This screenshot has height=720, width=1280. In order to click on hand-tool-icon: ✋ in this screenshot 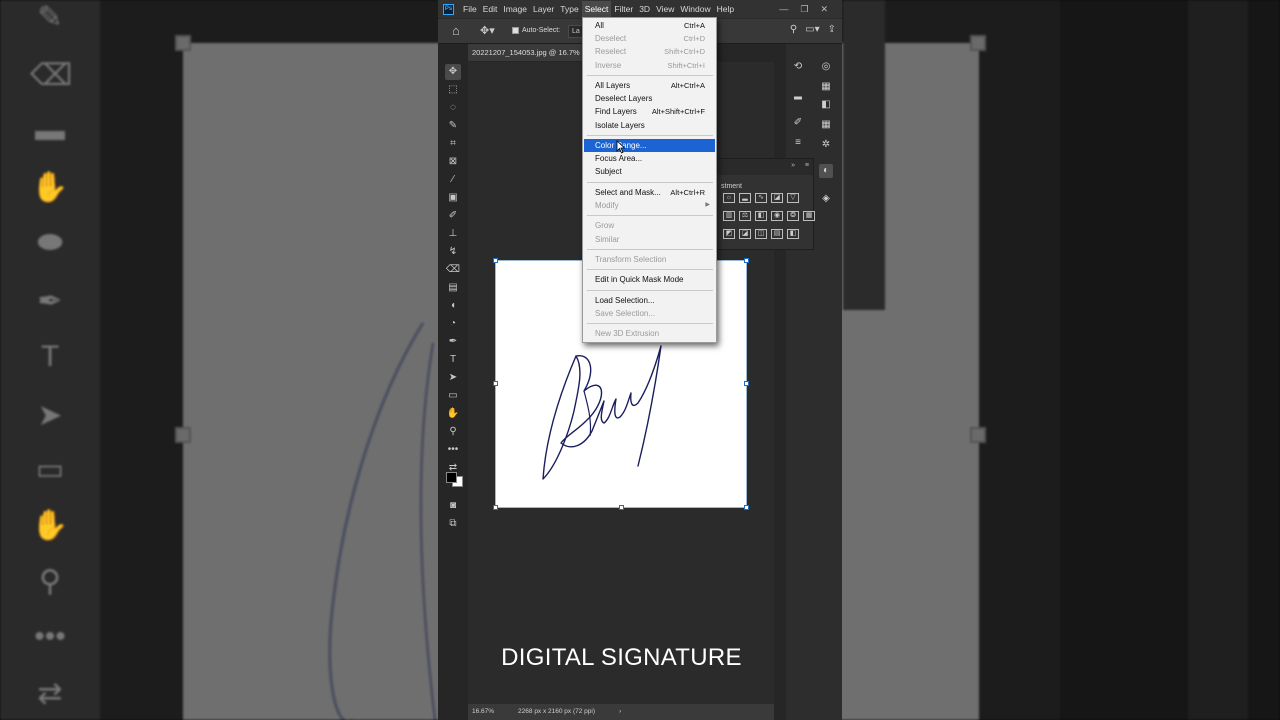, I will do `click(453, 414)`.